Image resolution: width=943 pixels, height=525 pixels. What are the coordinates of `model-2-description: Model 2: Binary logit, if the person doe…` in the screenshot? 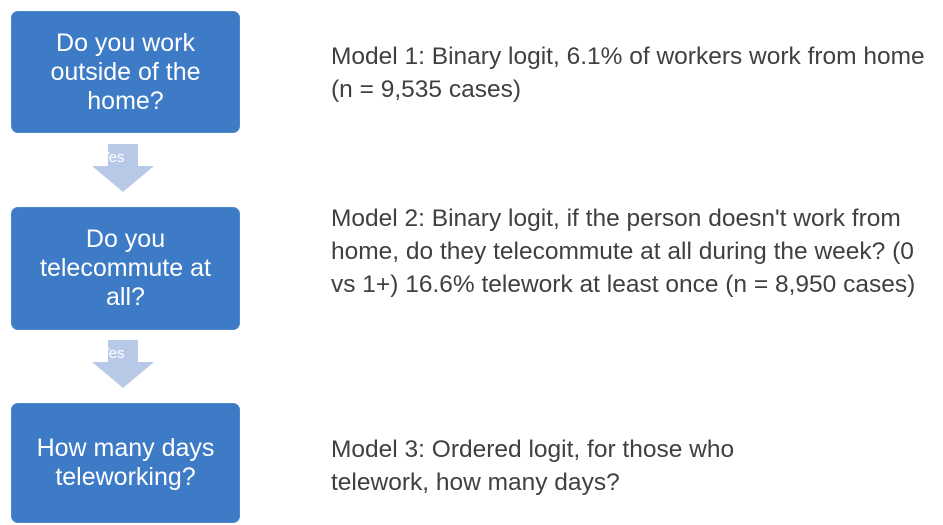 It's located at (623, 251).